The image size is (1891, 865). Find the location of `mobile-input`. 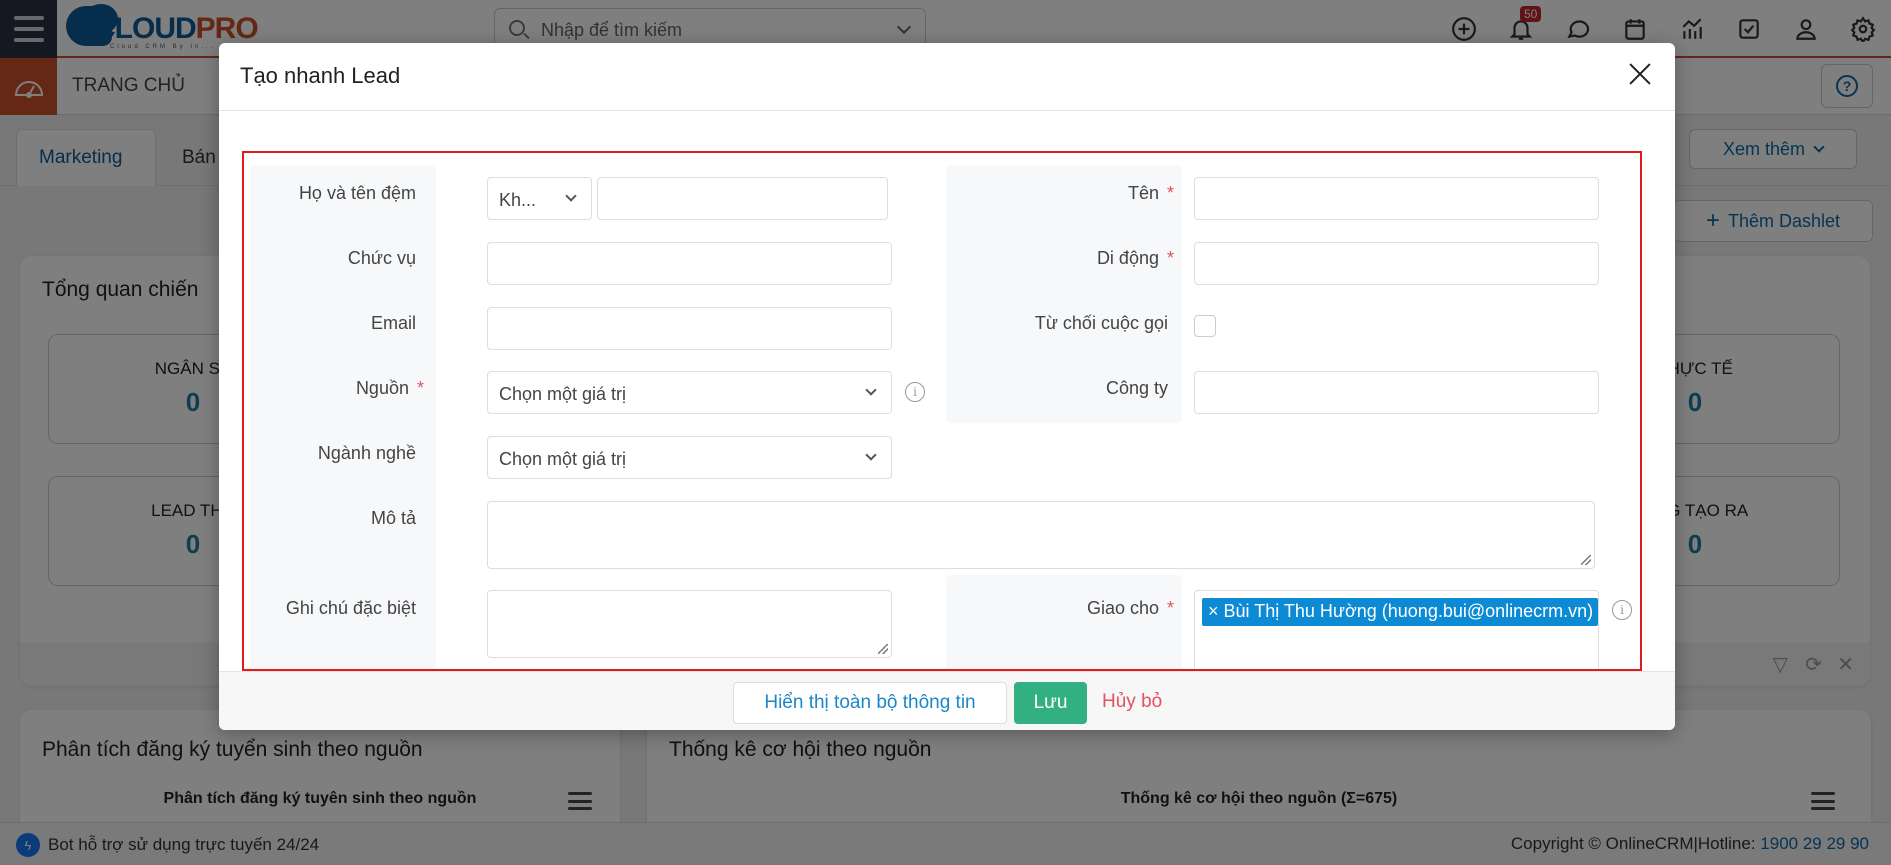

mobile-input is located at coordinates (1396, 263).